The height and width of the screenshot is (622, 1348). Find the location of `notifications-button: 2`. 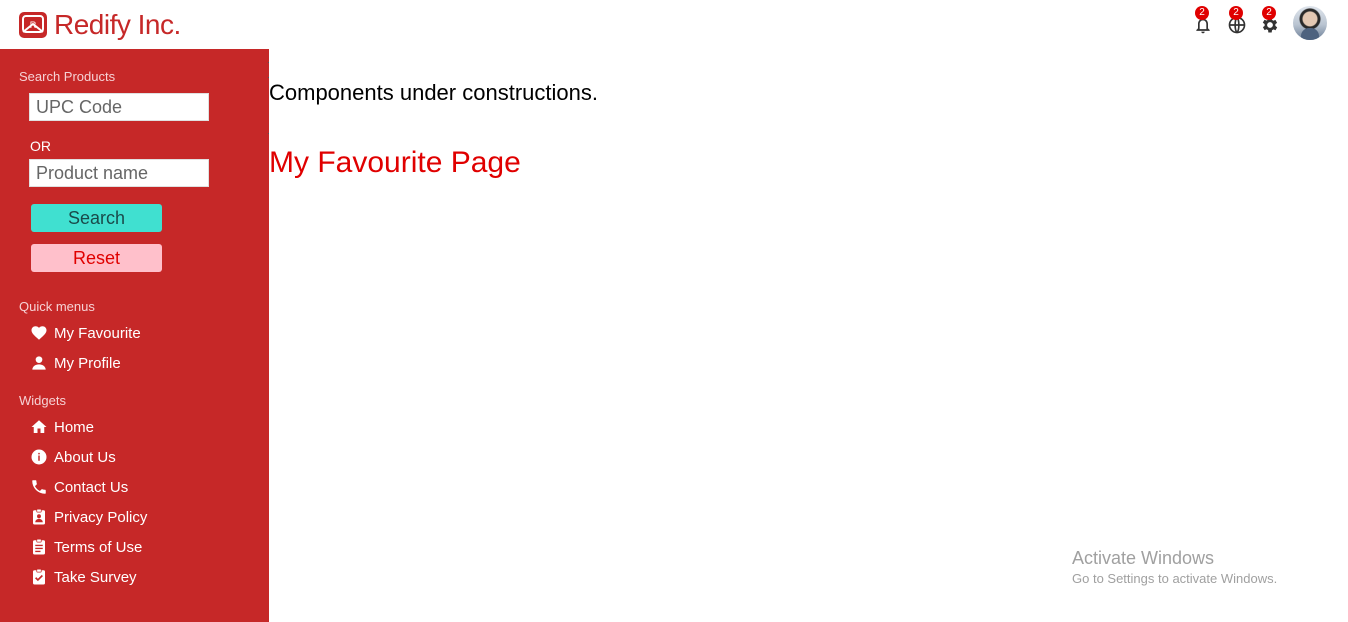

notifications-button: 2 is located at coordinates (1203, 20).